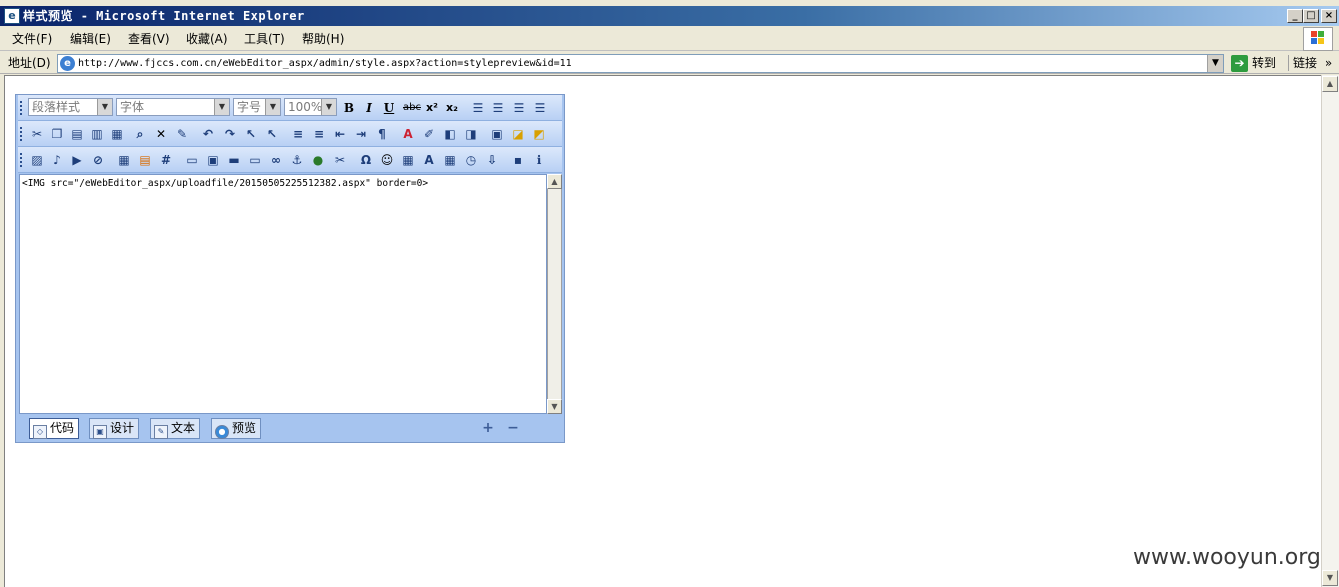  Describe the element at coordinates (1328, 63) in the screenshot. I see `chevron-right-icon: »` at that location.